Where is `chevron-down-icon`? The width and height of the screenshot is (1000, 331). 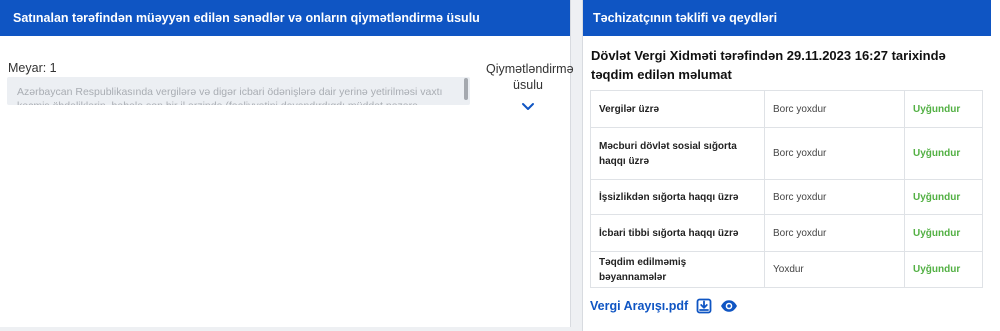
chevron-down-icon is located at coordinates (528, 107).